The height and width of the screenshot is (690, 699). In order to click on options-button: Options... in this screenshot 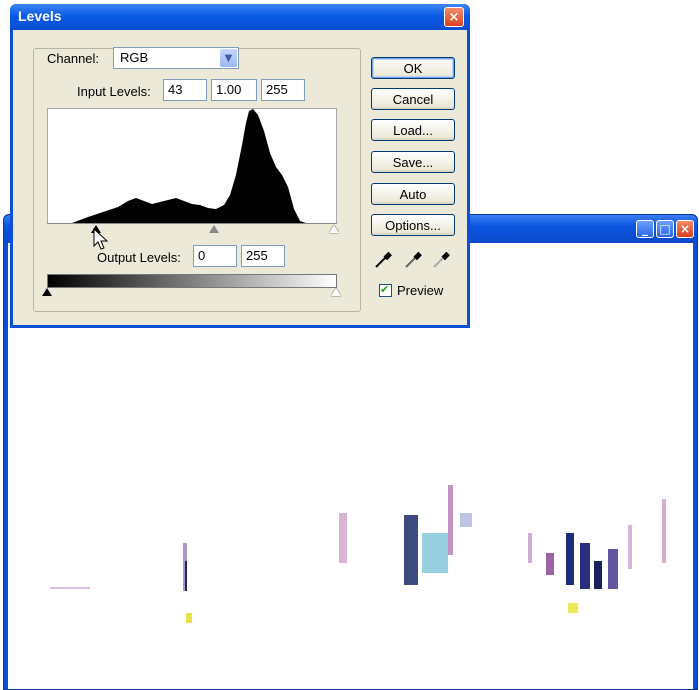, I will do `click(413, 225)`.